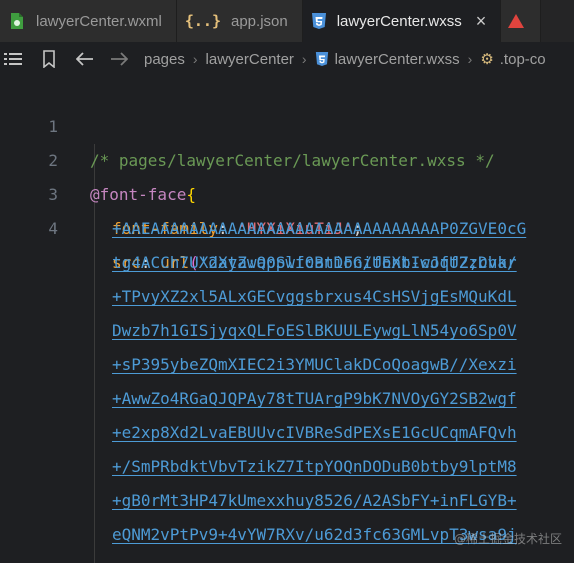 This screenshot has height=563, width=574. Describe the element at coordinates (99, 21) in the screenshot. I see `tab-label: lawyerCenter.wxml` at that location.